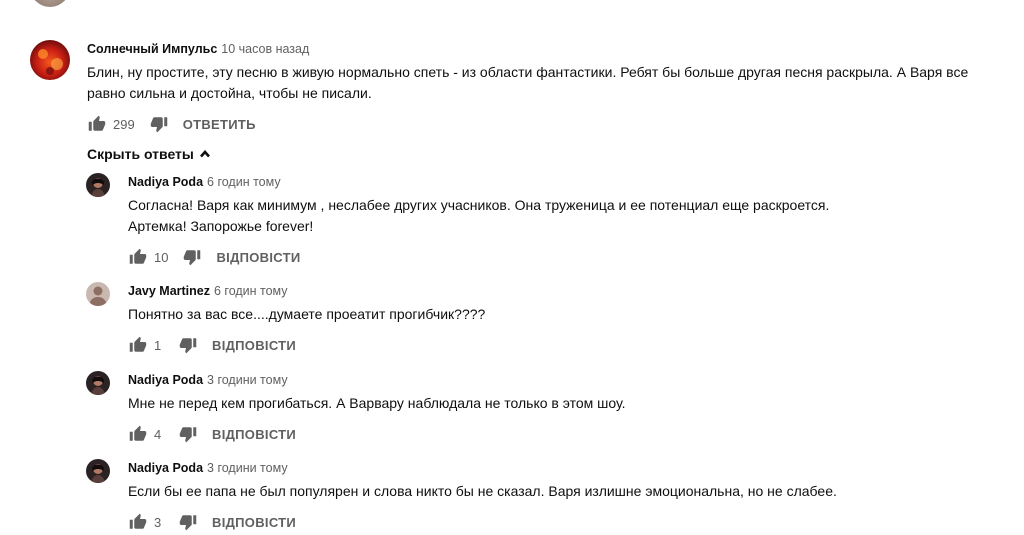 The height and width of the screenshot is (535, 1024). I want to click on hide-replies-button: Скрыть ответы, so click(149, 154).